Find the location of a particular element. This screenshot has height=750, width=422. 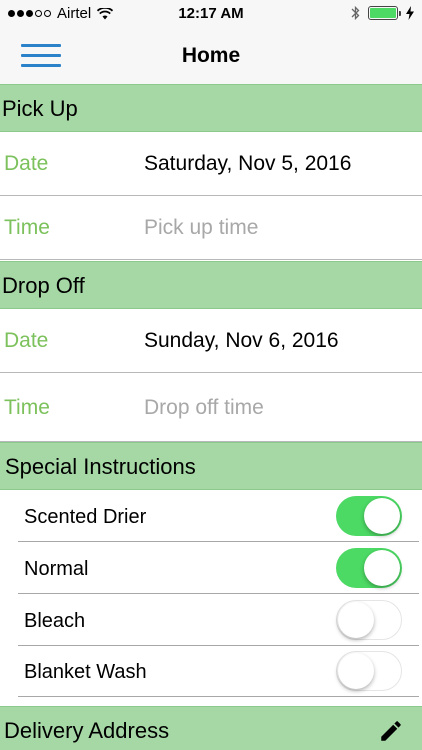

drop-off-time-row: Time Drop off time is located at coordinates (211, 409).